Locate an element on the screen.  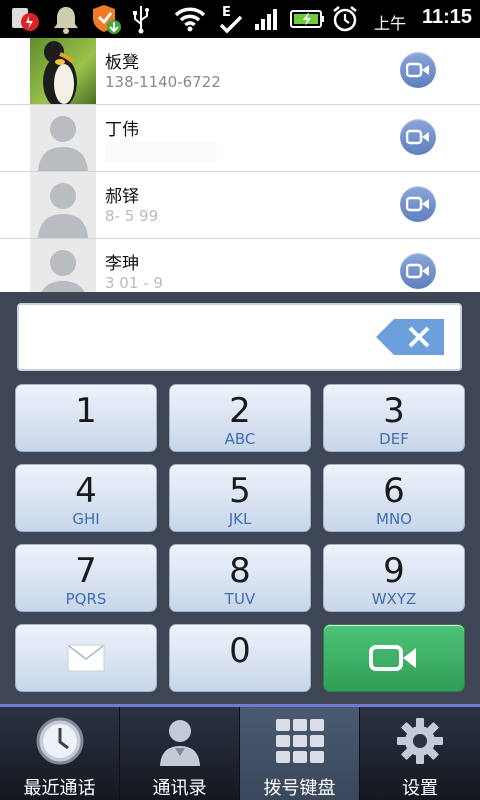
key-letters: ABC is located at coordinates (240, 439).